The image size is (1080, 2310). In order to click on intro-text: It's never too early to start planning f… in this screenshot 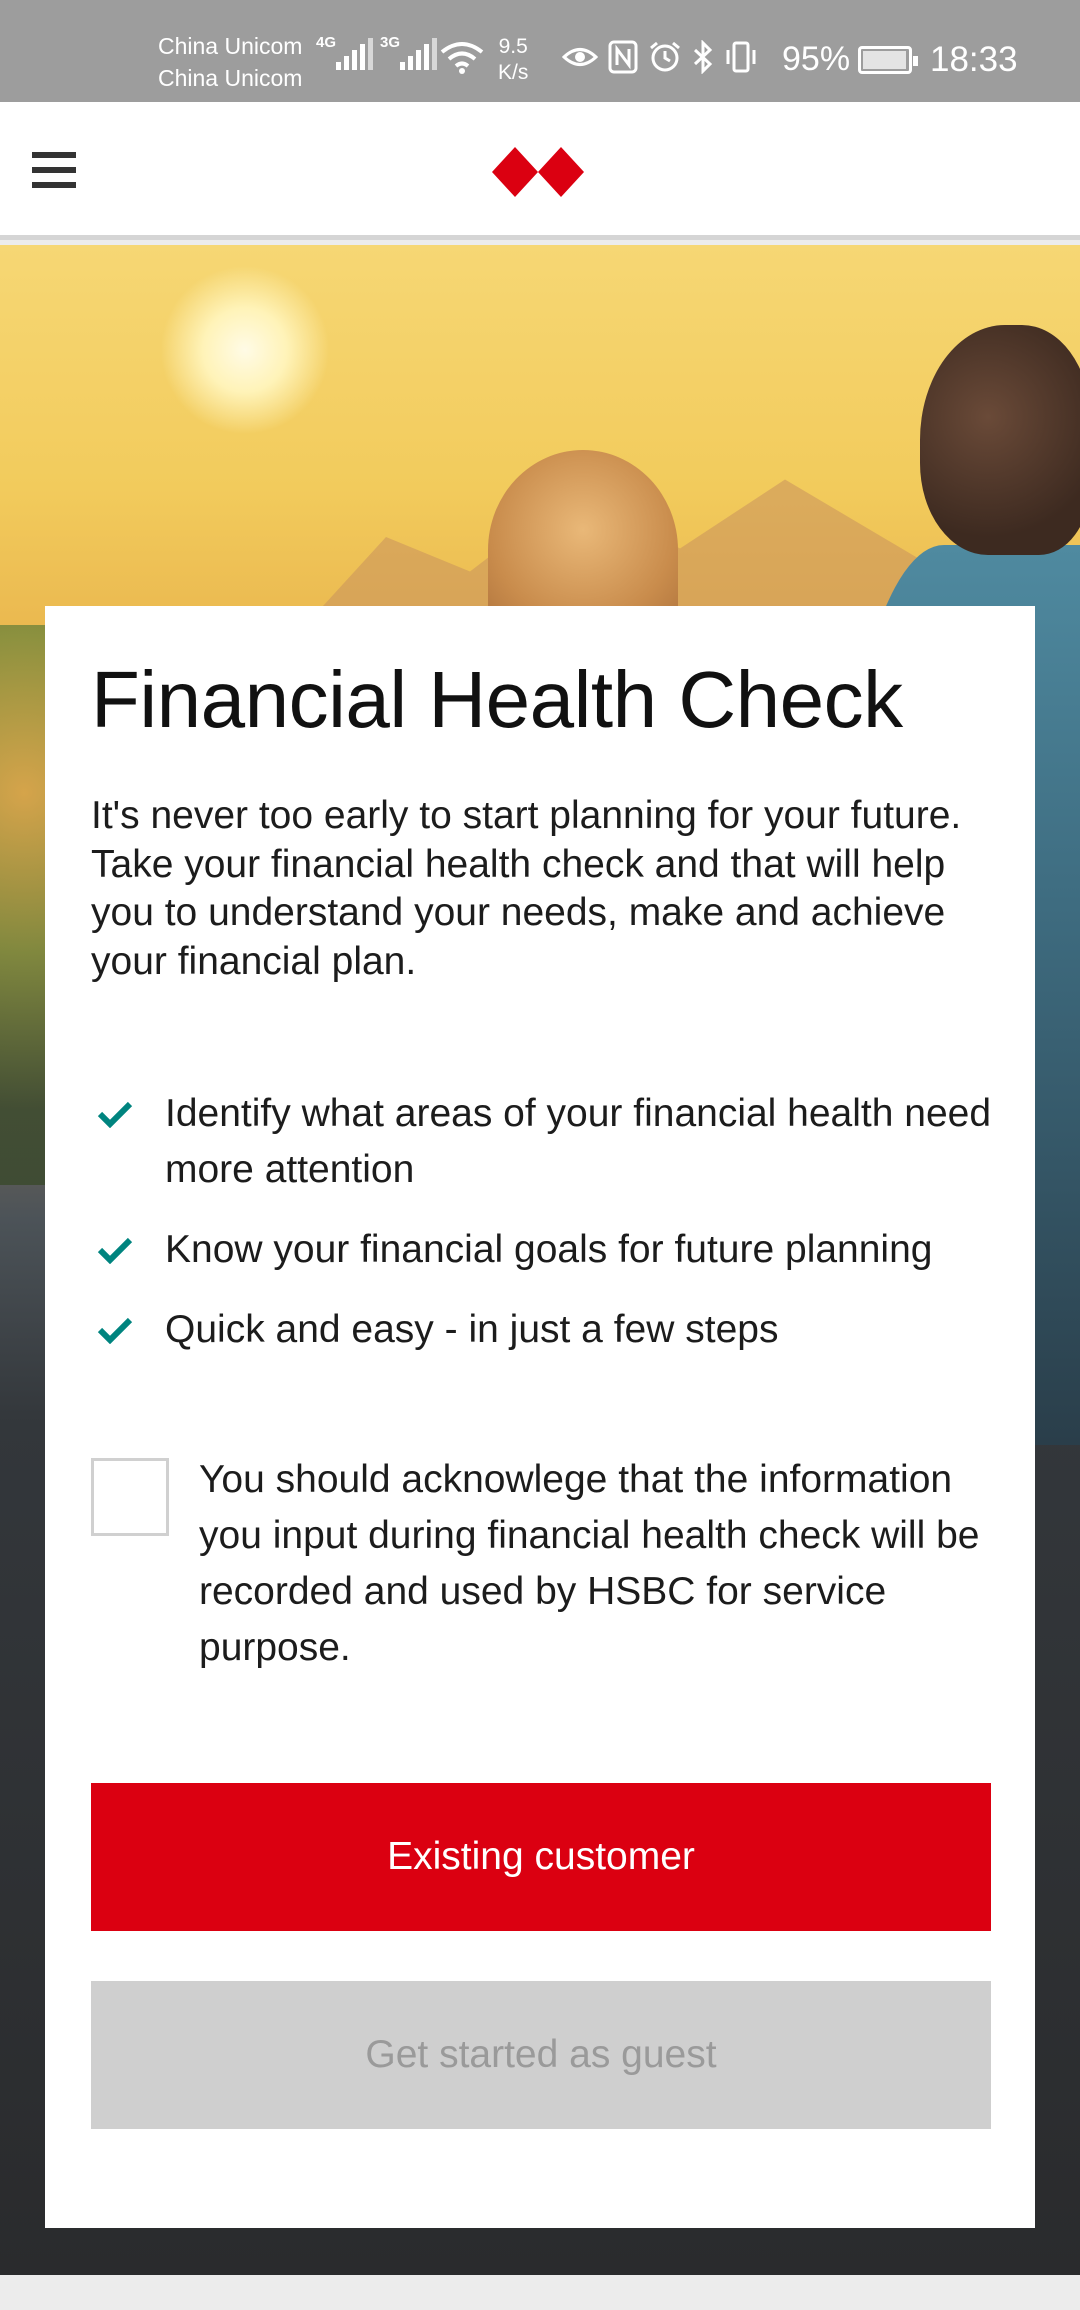, I will do `click(526, 888)`.